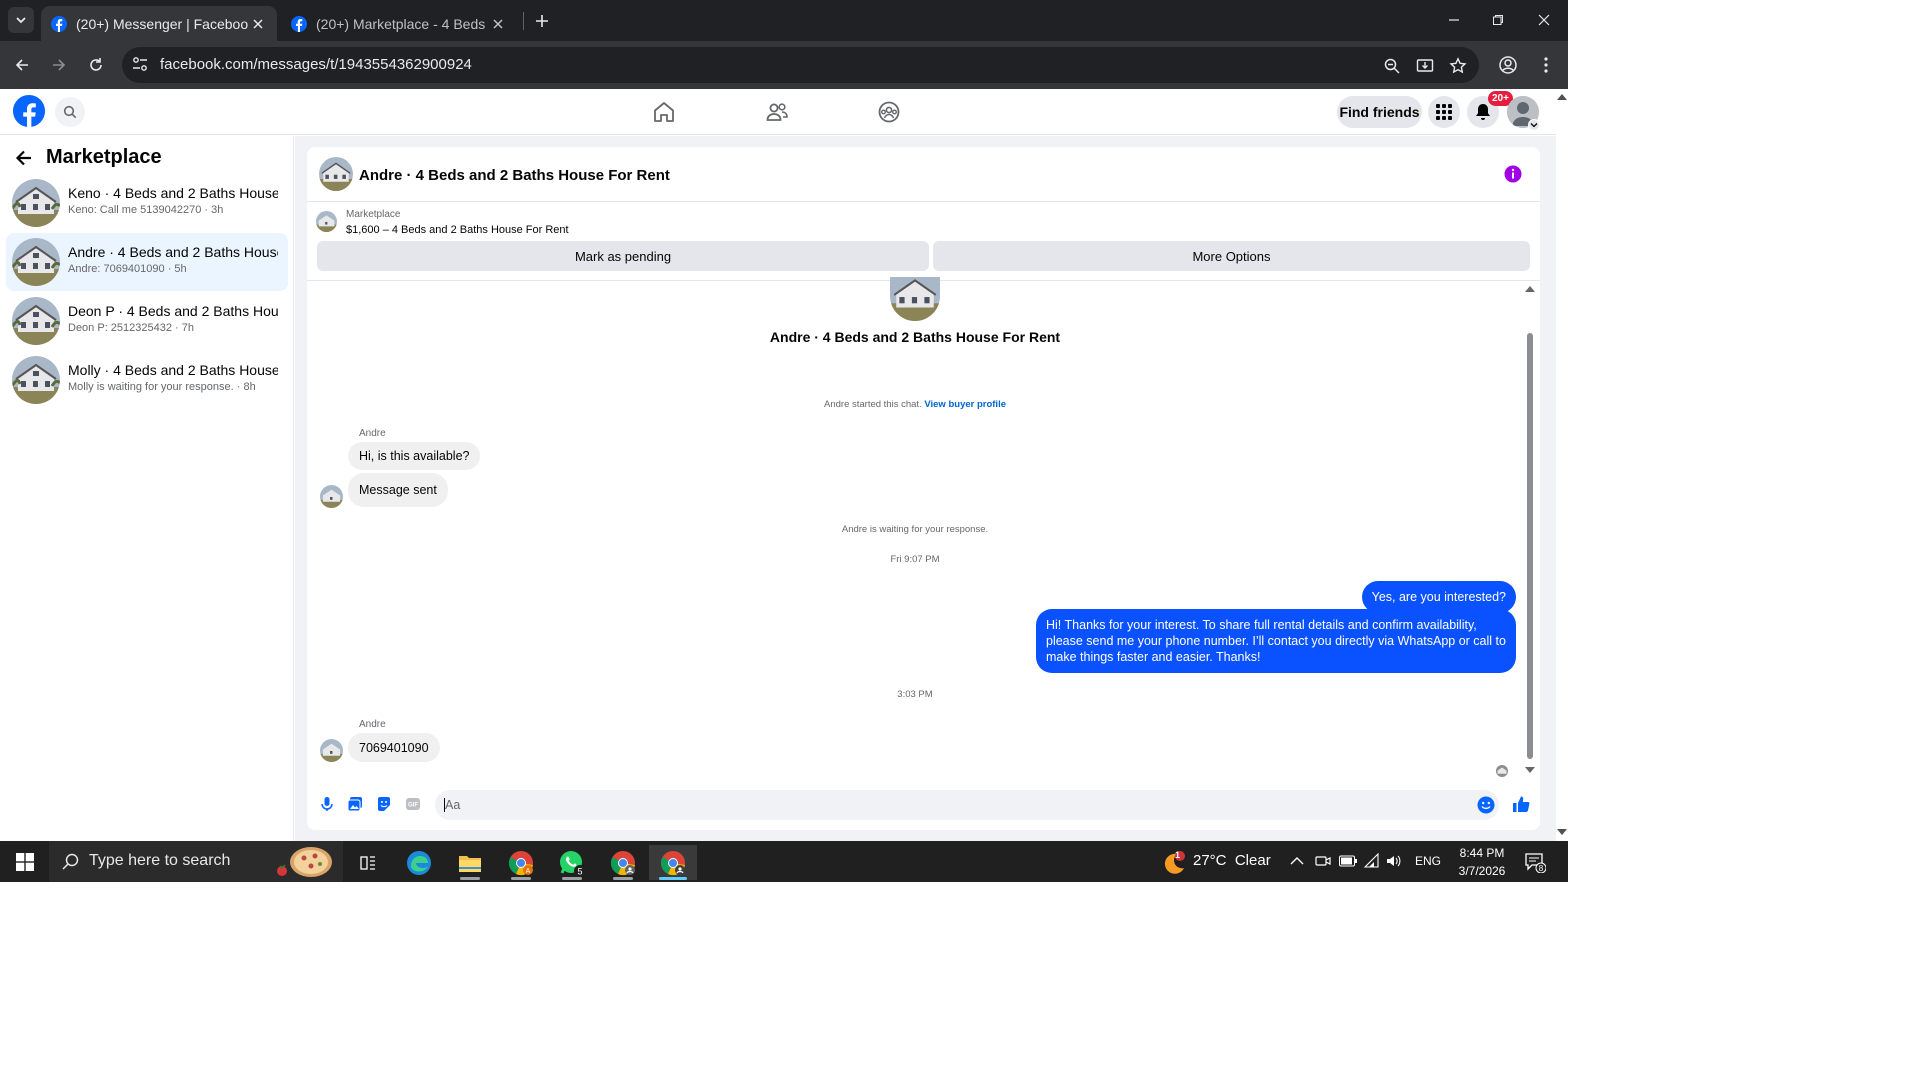 This screenshot has height=1080, width=1920. What do you see at coordinates (1425, 66) in the screenshot?
I see `install-app-icon` at bounding box center [1425, 66].